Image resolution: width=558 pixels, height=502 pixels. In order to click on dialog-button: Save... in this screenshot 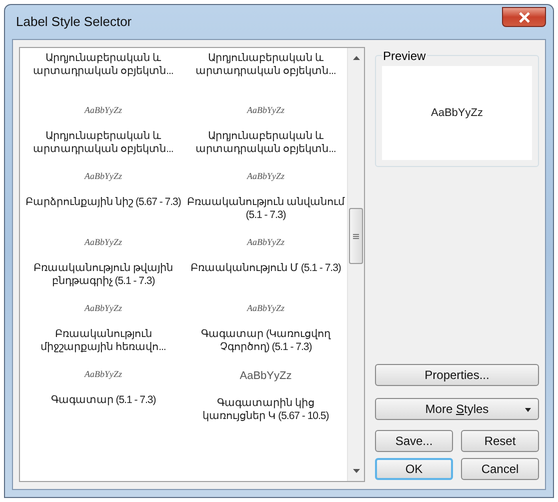, I will do `click(414, 441)`.